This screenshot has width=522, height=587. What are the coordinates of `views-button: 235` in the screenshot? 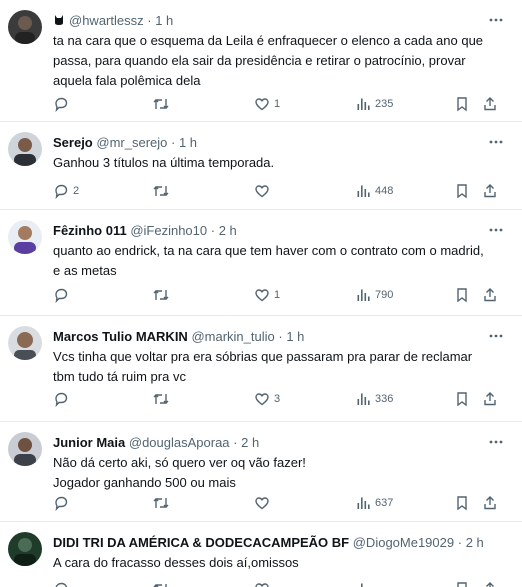 It's located at (374, 104).